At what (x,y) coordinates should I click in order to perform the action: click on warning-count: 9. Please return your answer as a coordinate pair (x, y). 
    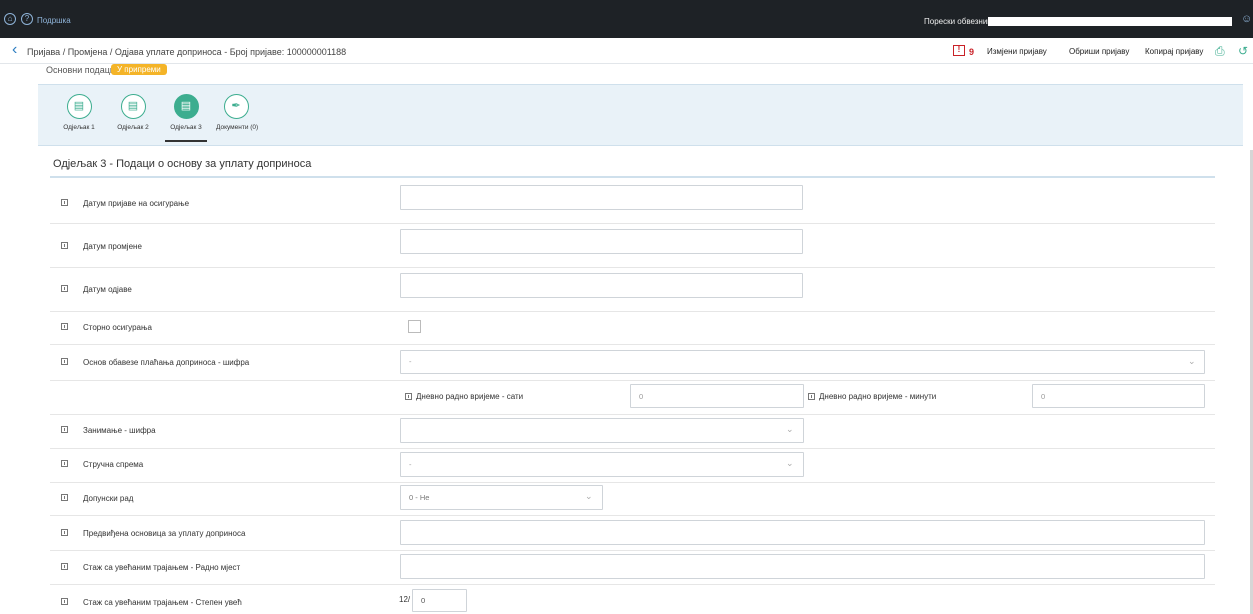
    Looking at the image, I should click on (971, 52).